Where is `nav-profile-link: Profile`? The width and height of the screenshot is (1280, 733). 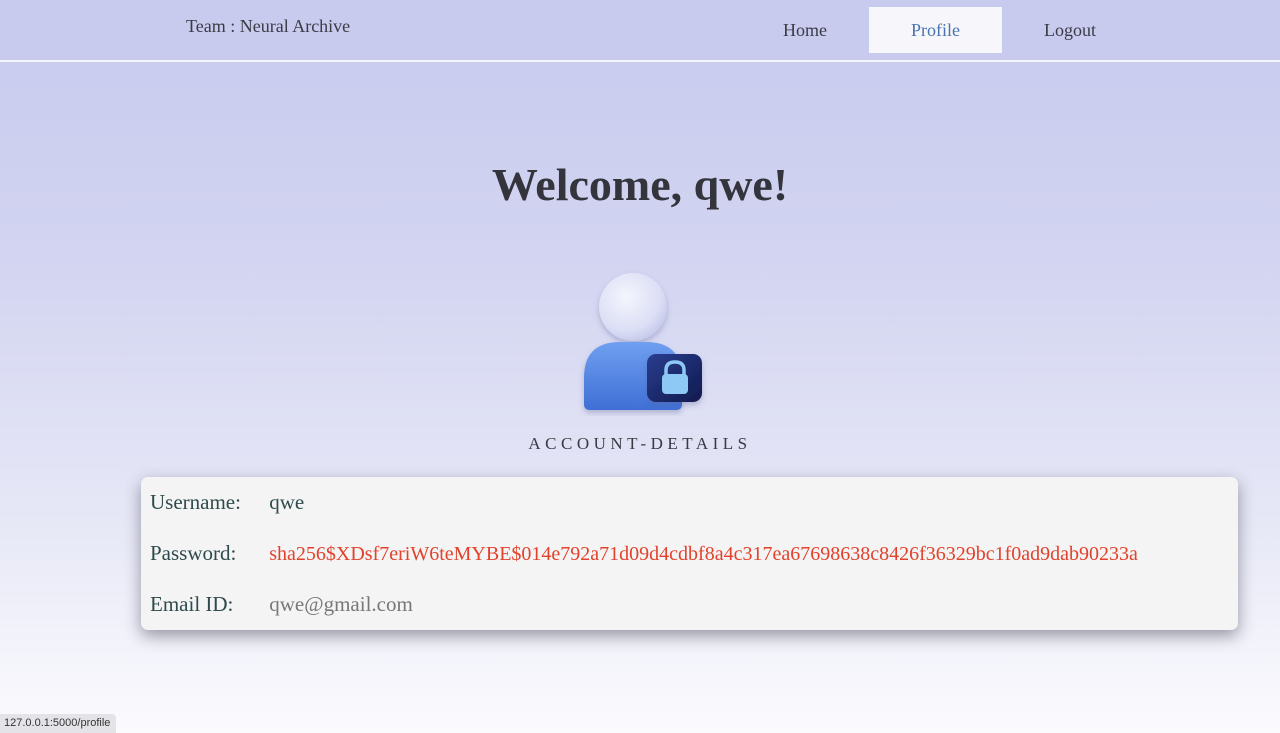
nav-profile-link: Profile is located at coordinates (935, 30).